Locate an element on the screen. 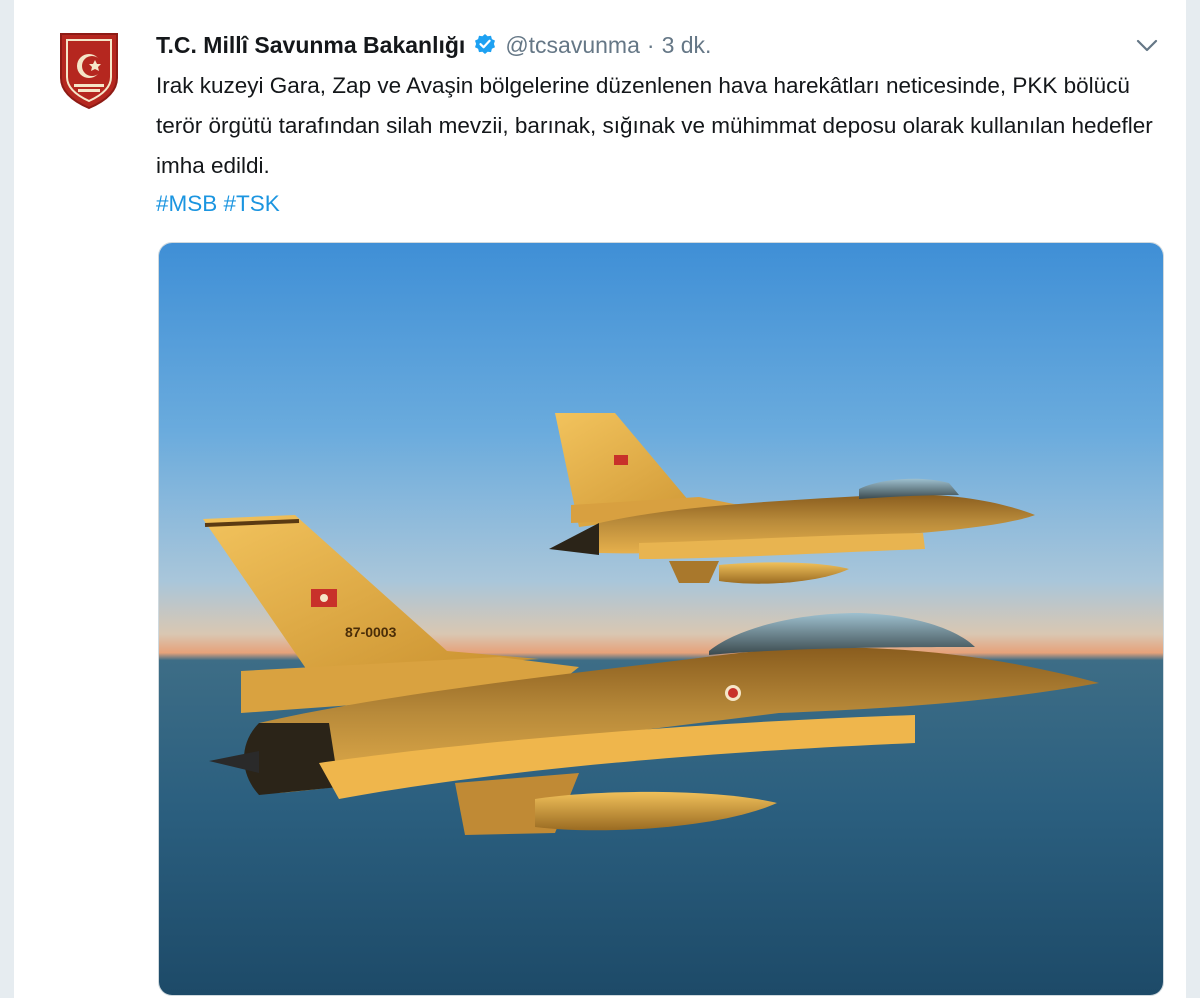 Image resolution: width=1200 pixels, height=998 pixels. chevron-down-icon is located at coordinates (1147, 45).